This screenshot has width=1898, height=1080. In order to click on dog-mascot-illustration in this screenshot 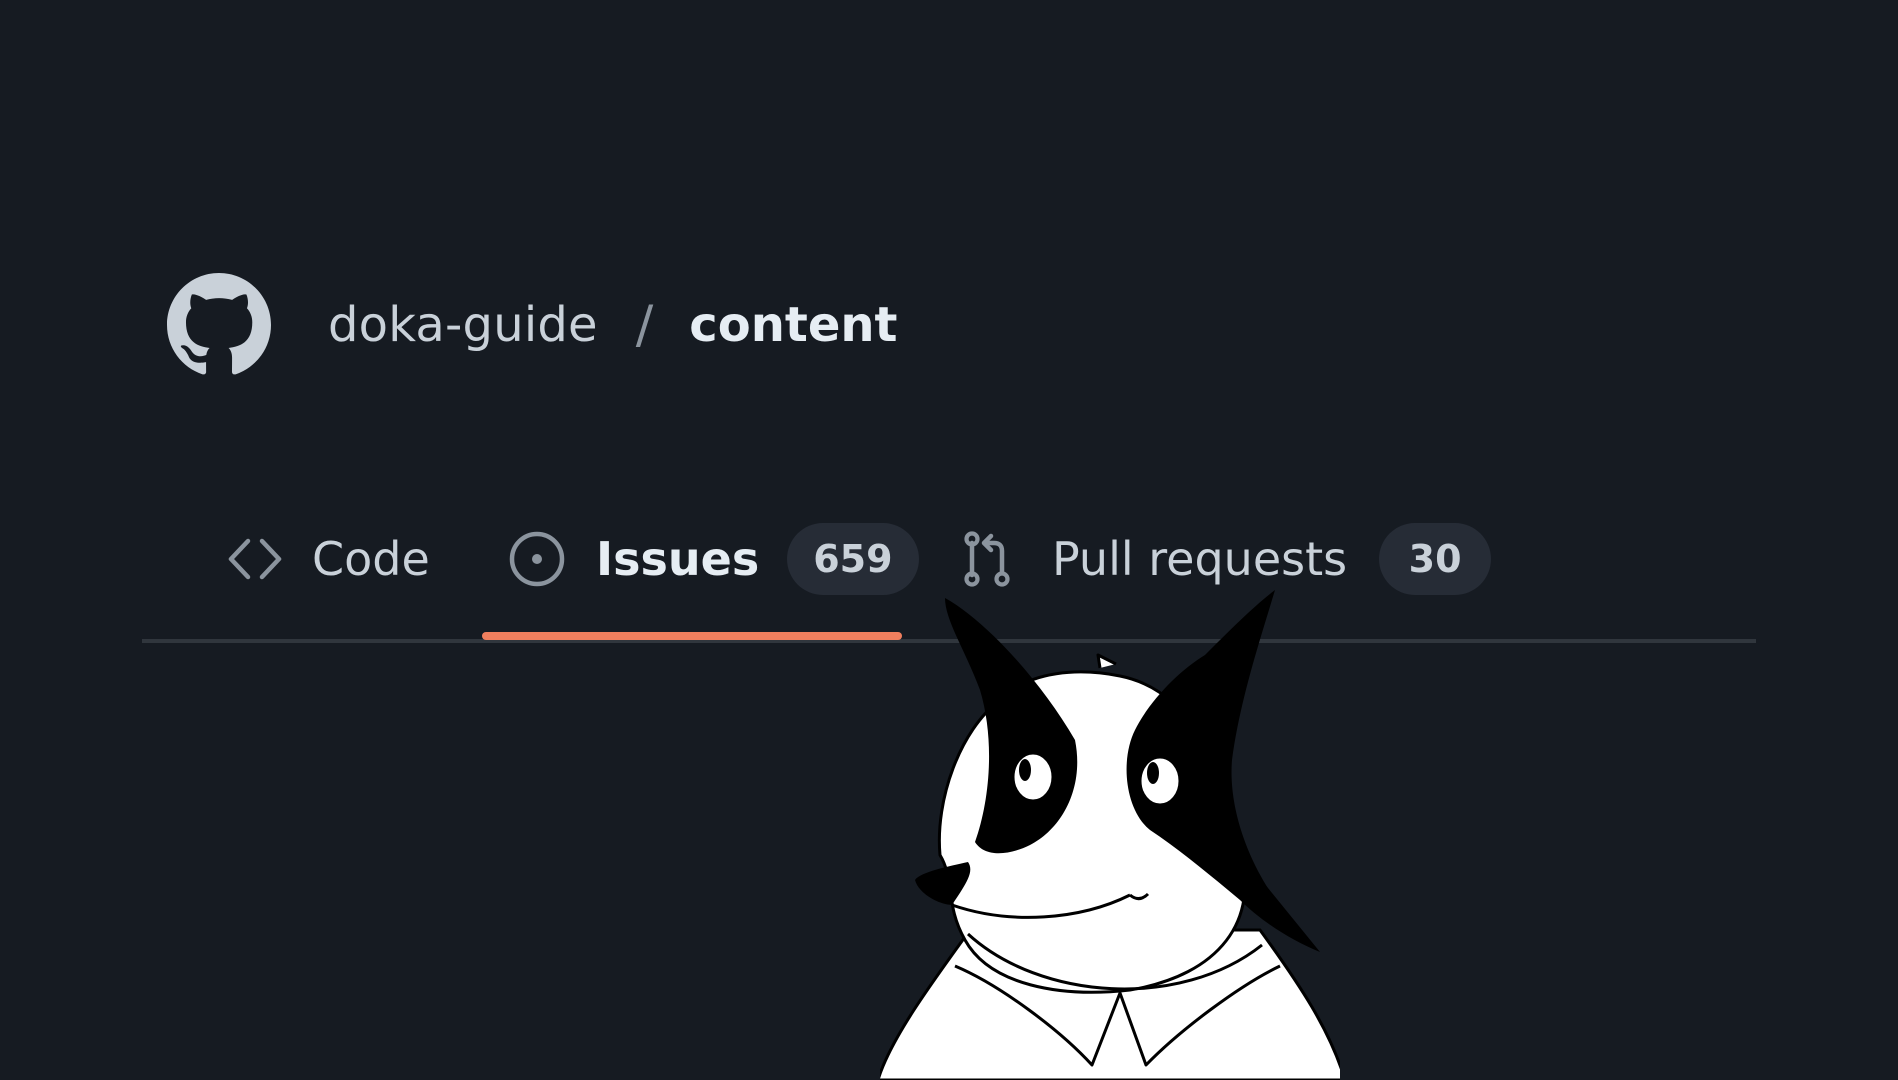, I will do `click(1110, 835)`.